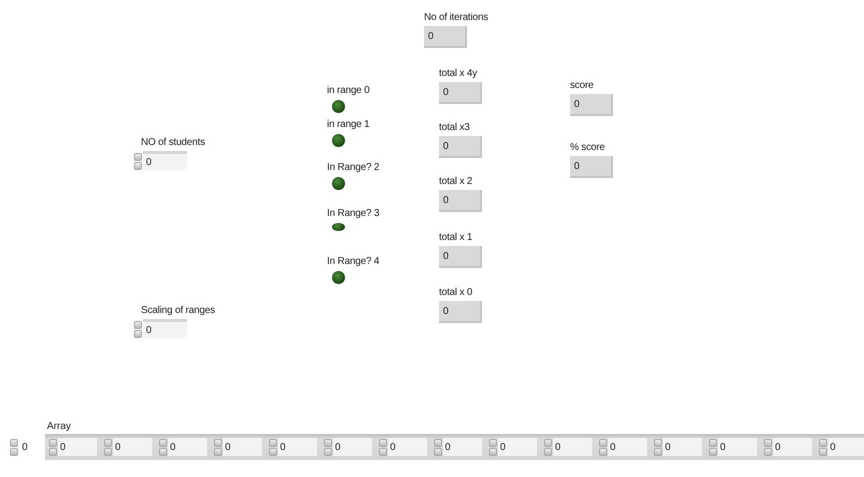 The height and width of the screenshot is (477, 864). Describe the element at coordinates (455, 292) in the screenshot. I see `control-label: total x 0` at that location.